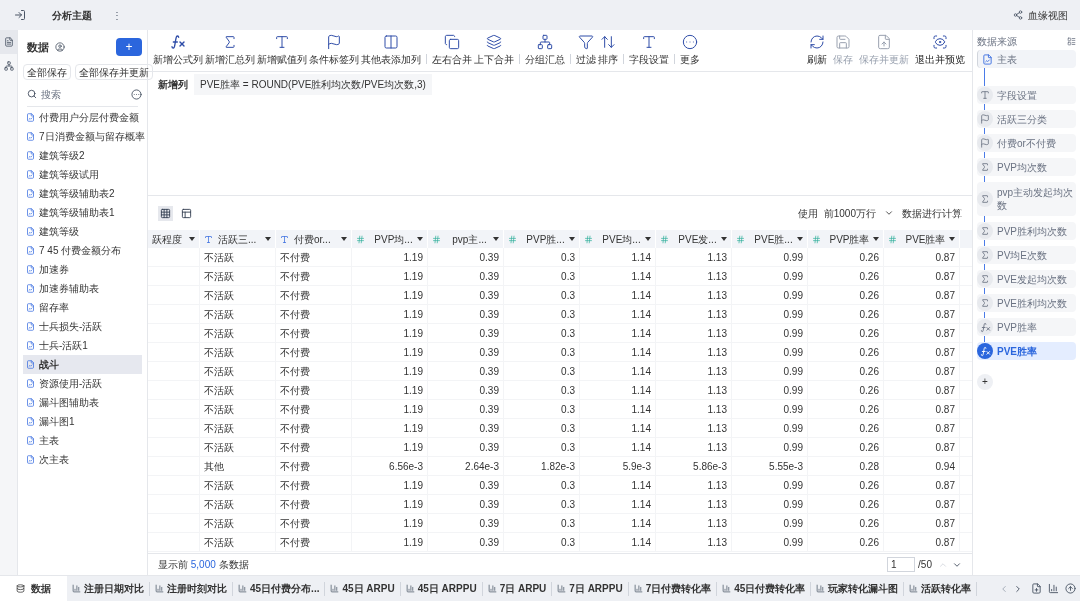 This screenshot has width=1080, height=601. Describe the element at coordinates (82, 231) in the screenshot. I see `dataset-item: 建筑等级` at that location.